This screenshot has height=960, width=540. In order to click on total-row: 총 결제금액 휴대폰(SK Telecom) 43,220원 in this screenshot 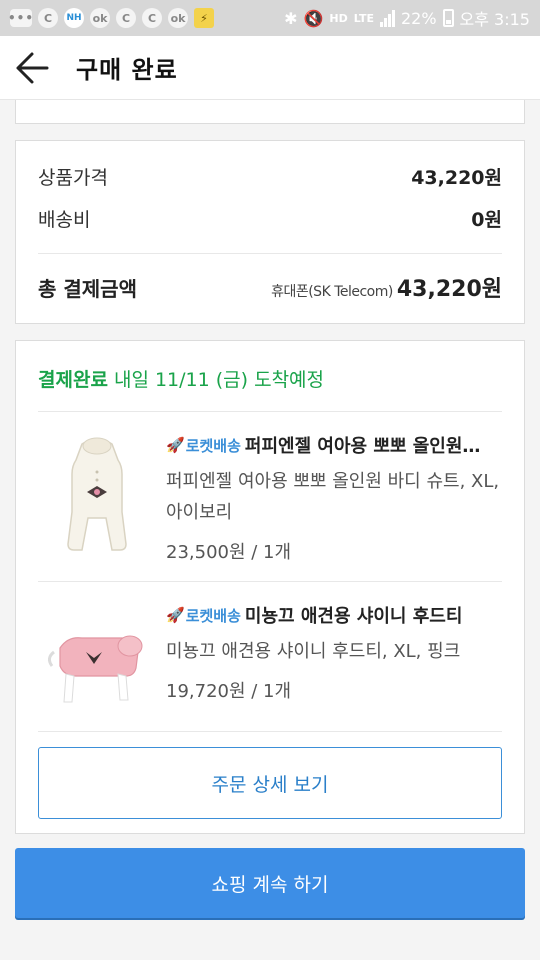, I will do `click(270, 287)`.